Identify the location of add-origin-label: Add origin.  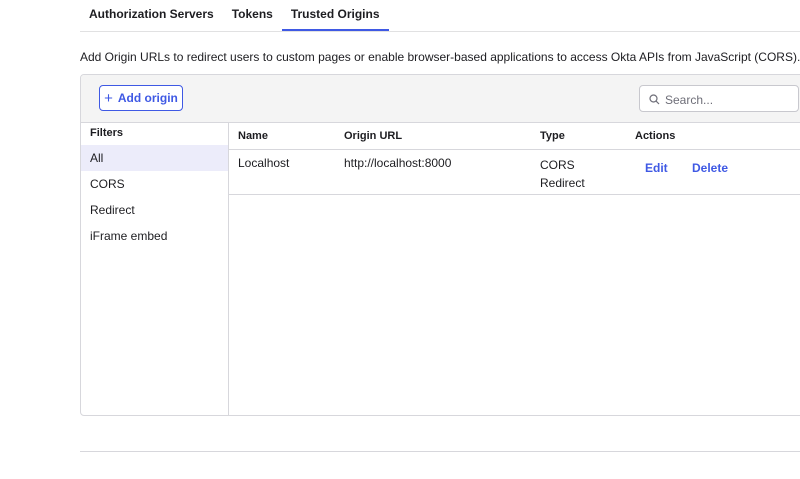
(147, 98).